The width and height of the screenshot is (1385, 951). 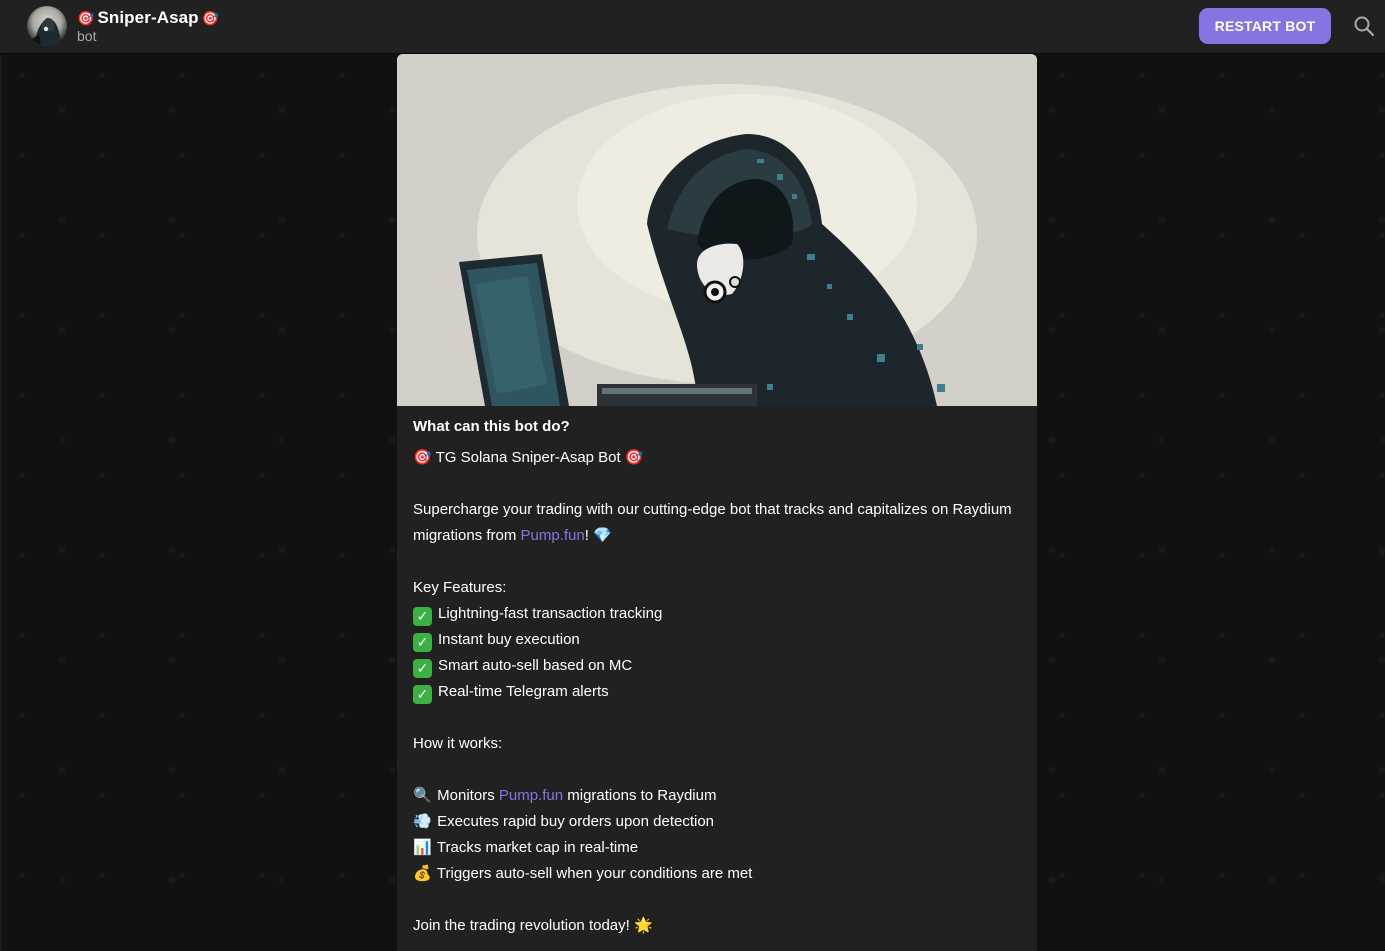 I want to click on closing-line: Join the trading revolution today! 🌟, so click(x=718, y=926).